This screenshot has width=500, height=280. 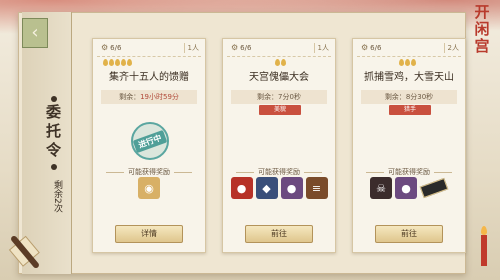 I want to click on title-dot-top, so click(x=54, y=99).